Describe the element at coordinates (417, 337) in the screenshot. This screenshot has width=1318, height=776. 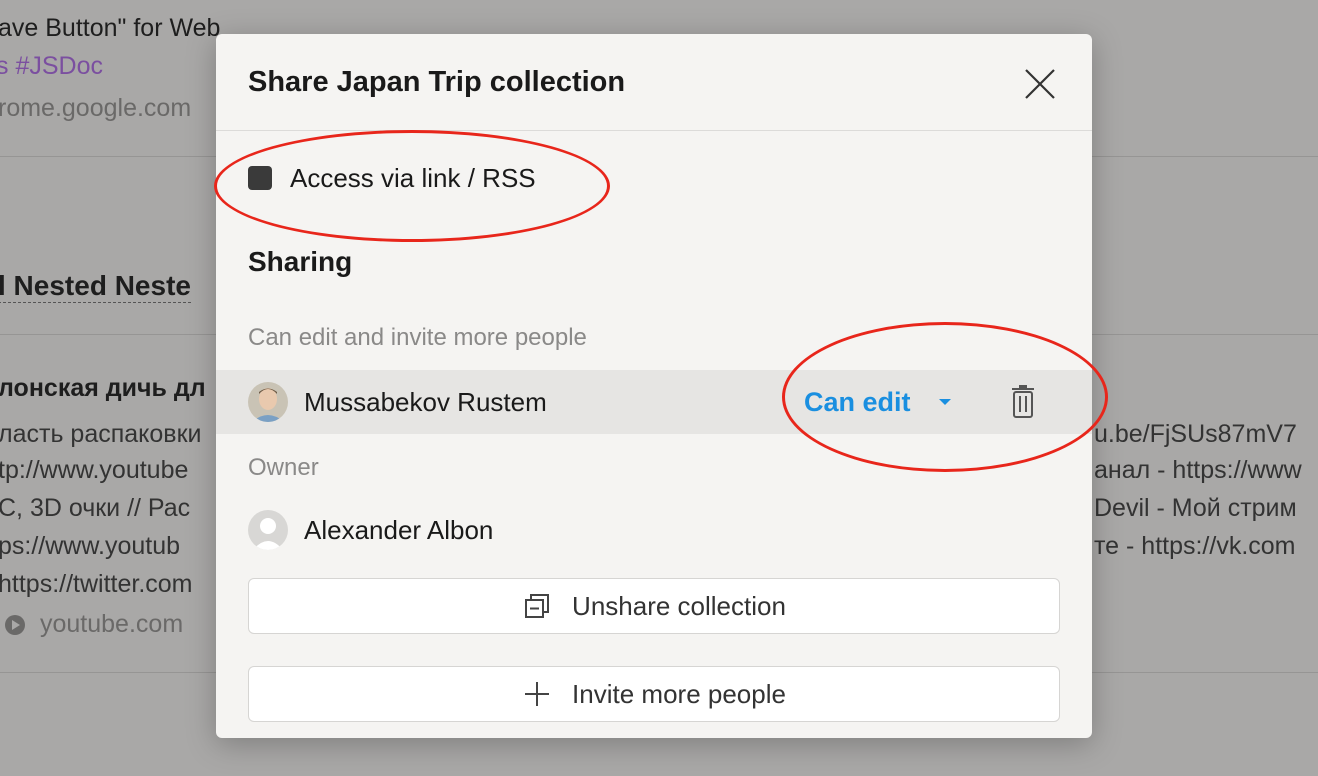
I see `editors-group-label: Can edit and invite more people` at that location.